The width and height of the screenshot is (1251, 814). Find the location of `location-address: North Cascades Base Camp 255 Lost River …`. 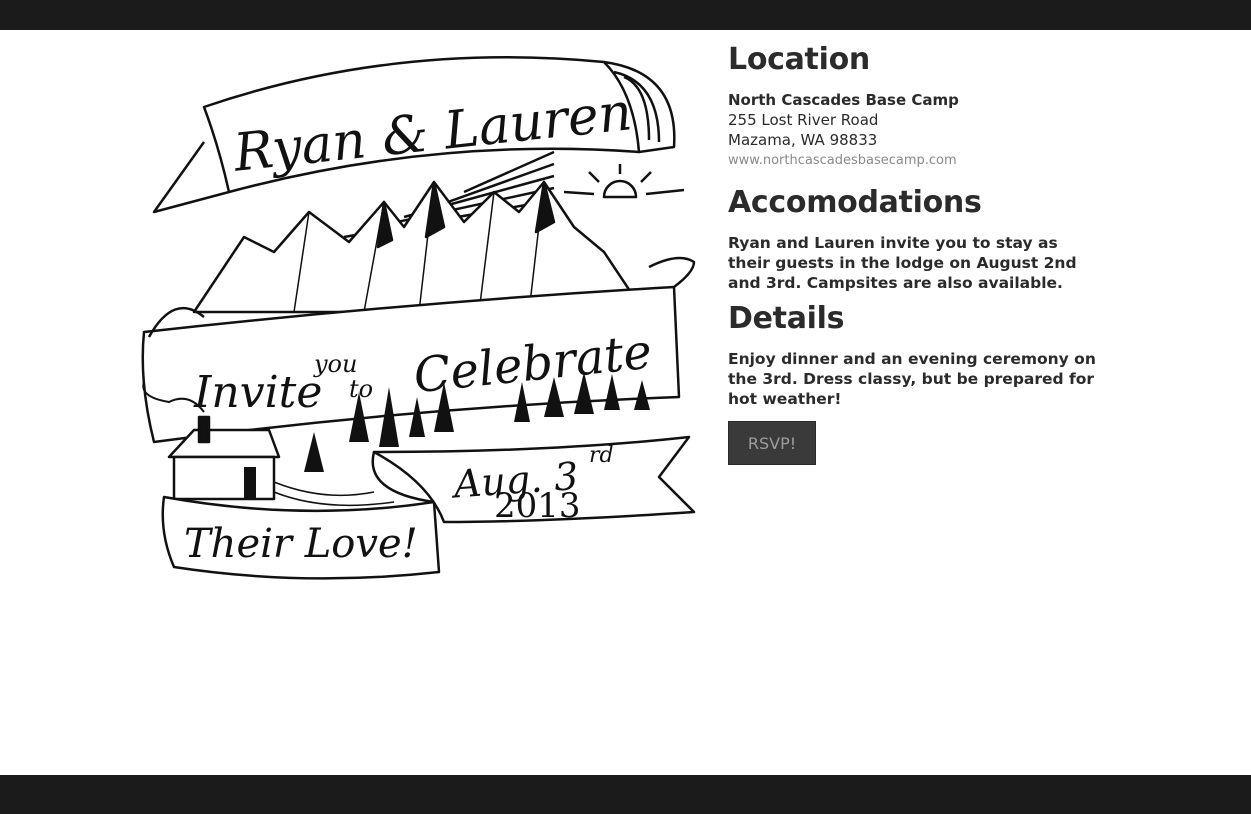

location-address: North Cascades Base Camp 255 Lost River … is located at coordinates (913, 130).